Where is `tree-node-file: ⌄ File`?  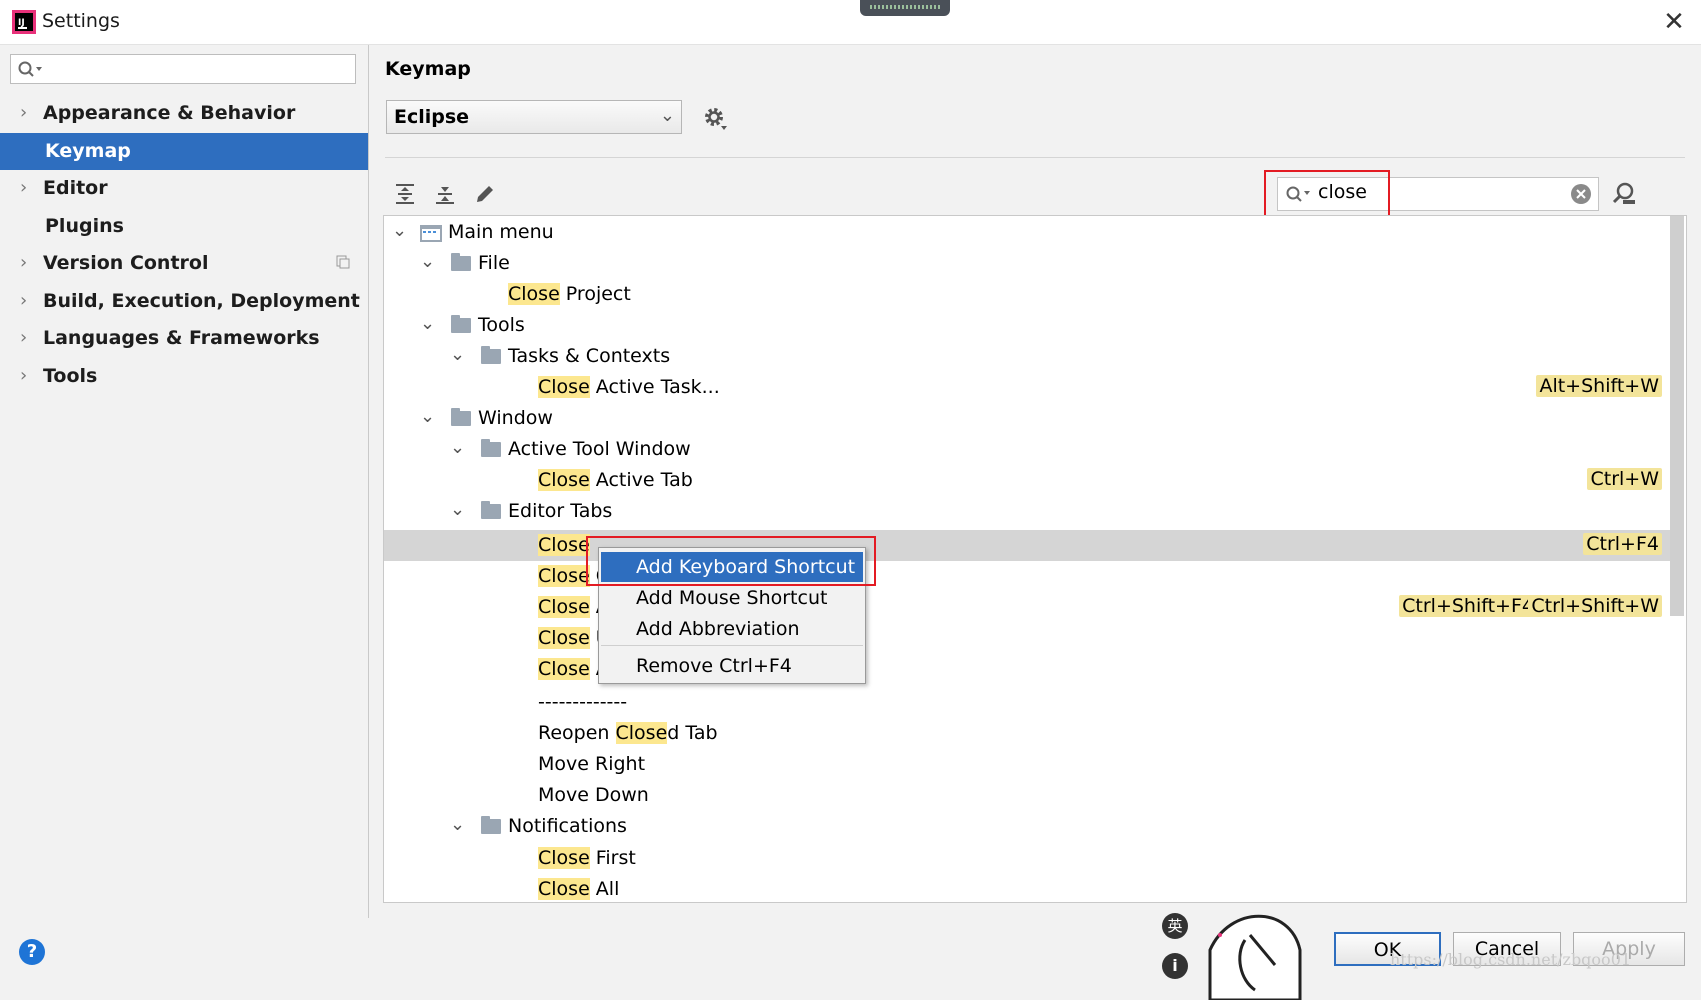 tree-node-file: ⌄ File is located at coordinates (1027, 263).